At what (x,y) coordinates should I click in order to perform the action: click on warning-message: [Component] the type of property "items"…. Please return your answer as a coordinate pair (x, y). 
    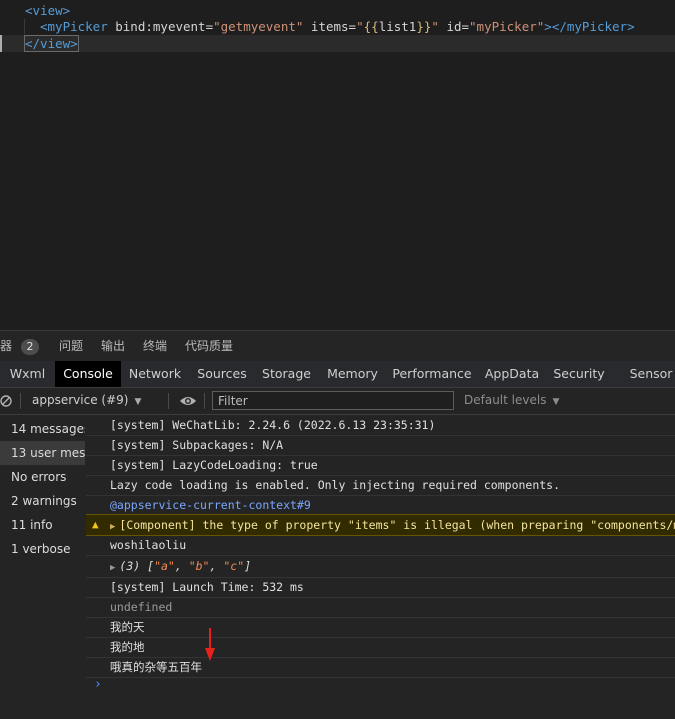
    Looking at the image, I should click on (397, 525).